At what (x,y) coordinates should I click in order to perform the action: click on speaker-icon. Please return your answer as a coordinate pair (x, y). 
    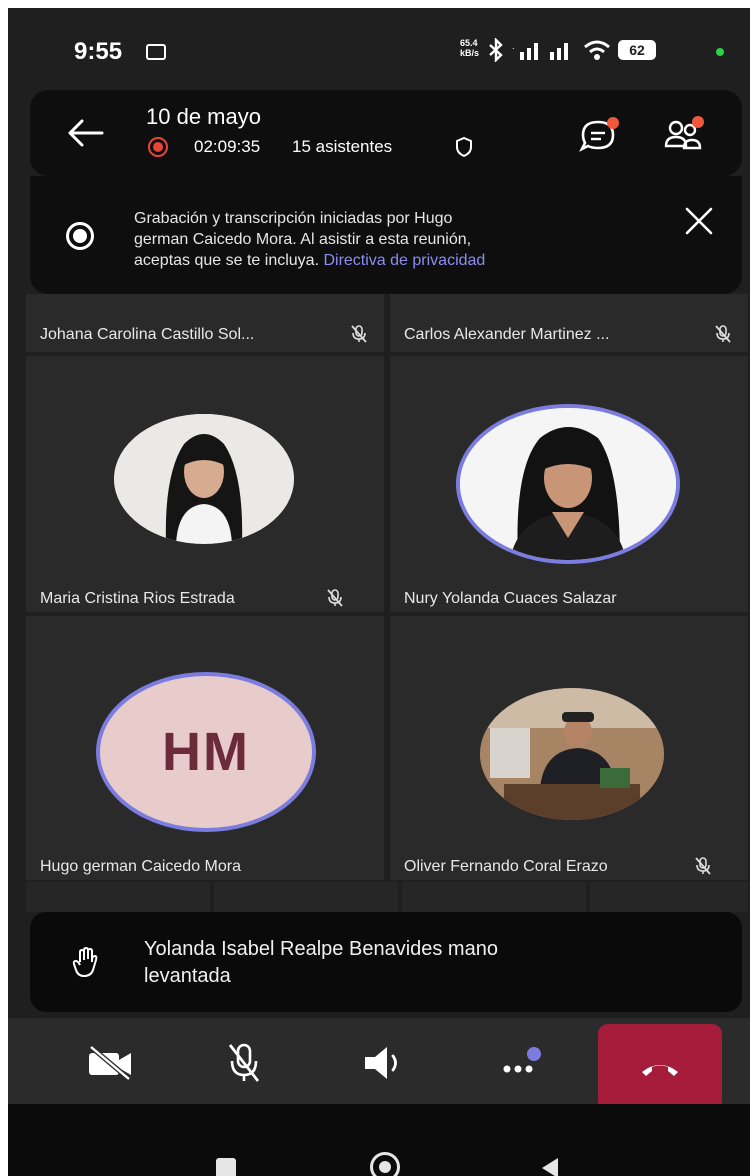
    Looking at the image, I should click on (381, 1063).